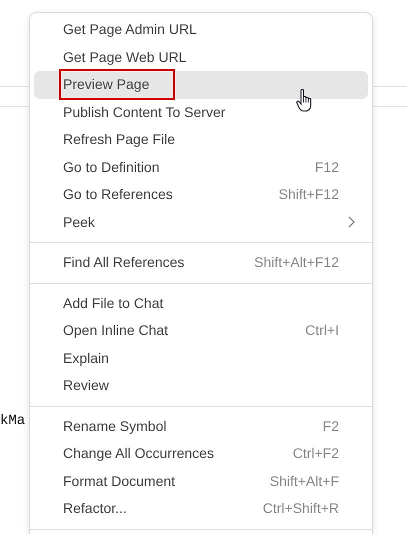 The image size is (407, 534). I want to click on shortcut-text: Ctrl+F2, so click(315, 454).